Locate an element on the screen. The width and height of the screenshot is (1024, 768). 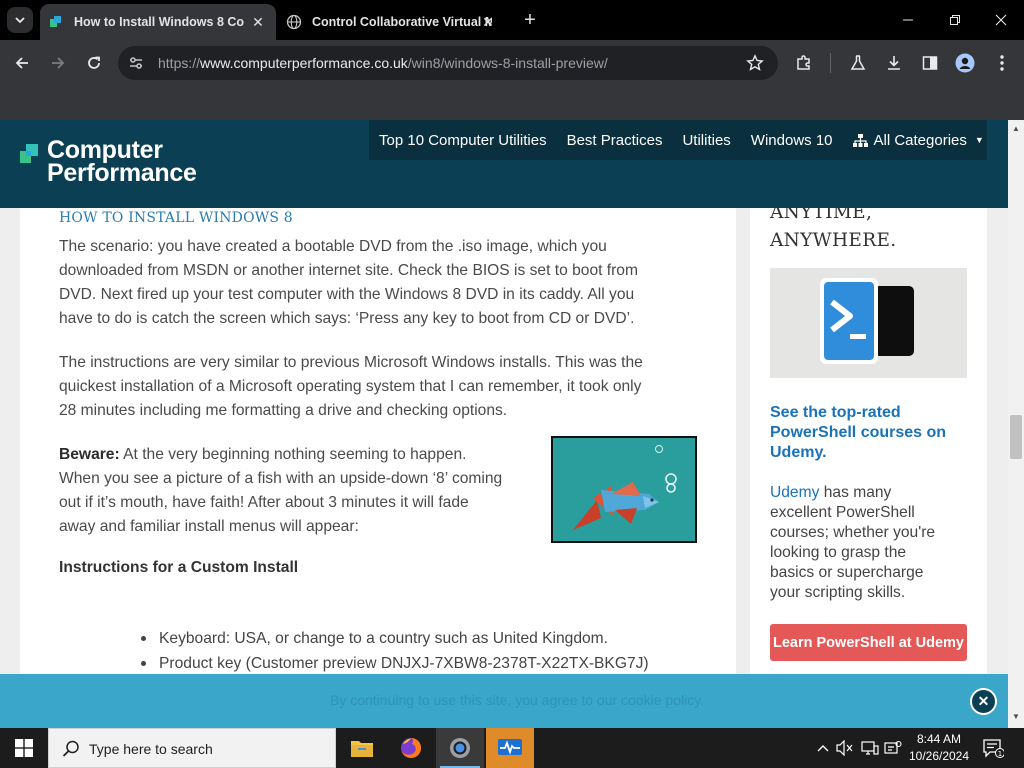
tab-title: Control Collaborative Virtual Machines is located at coordinates (402, 22).